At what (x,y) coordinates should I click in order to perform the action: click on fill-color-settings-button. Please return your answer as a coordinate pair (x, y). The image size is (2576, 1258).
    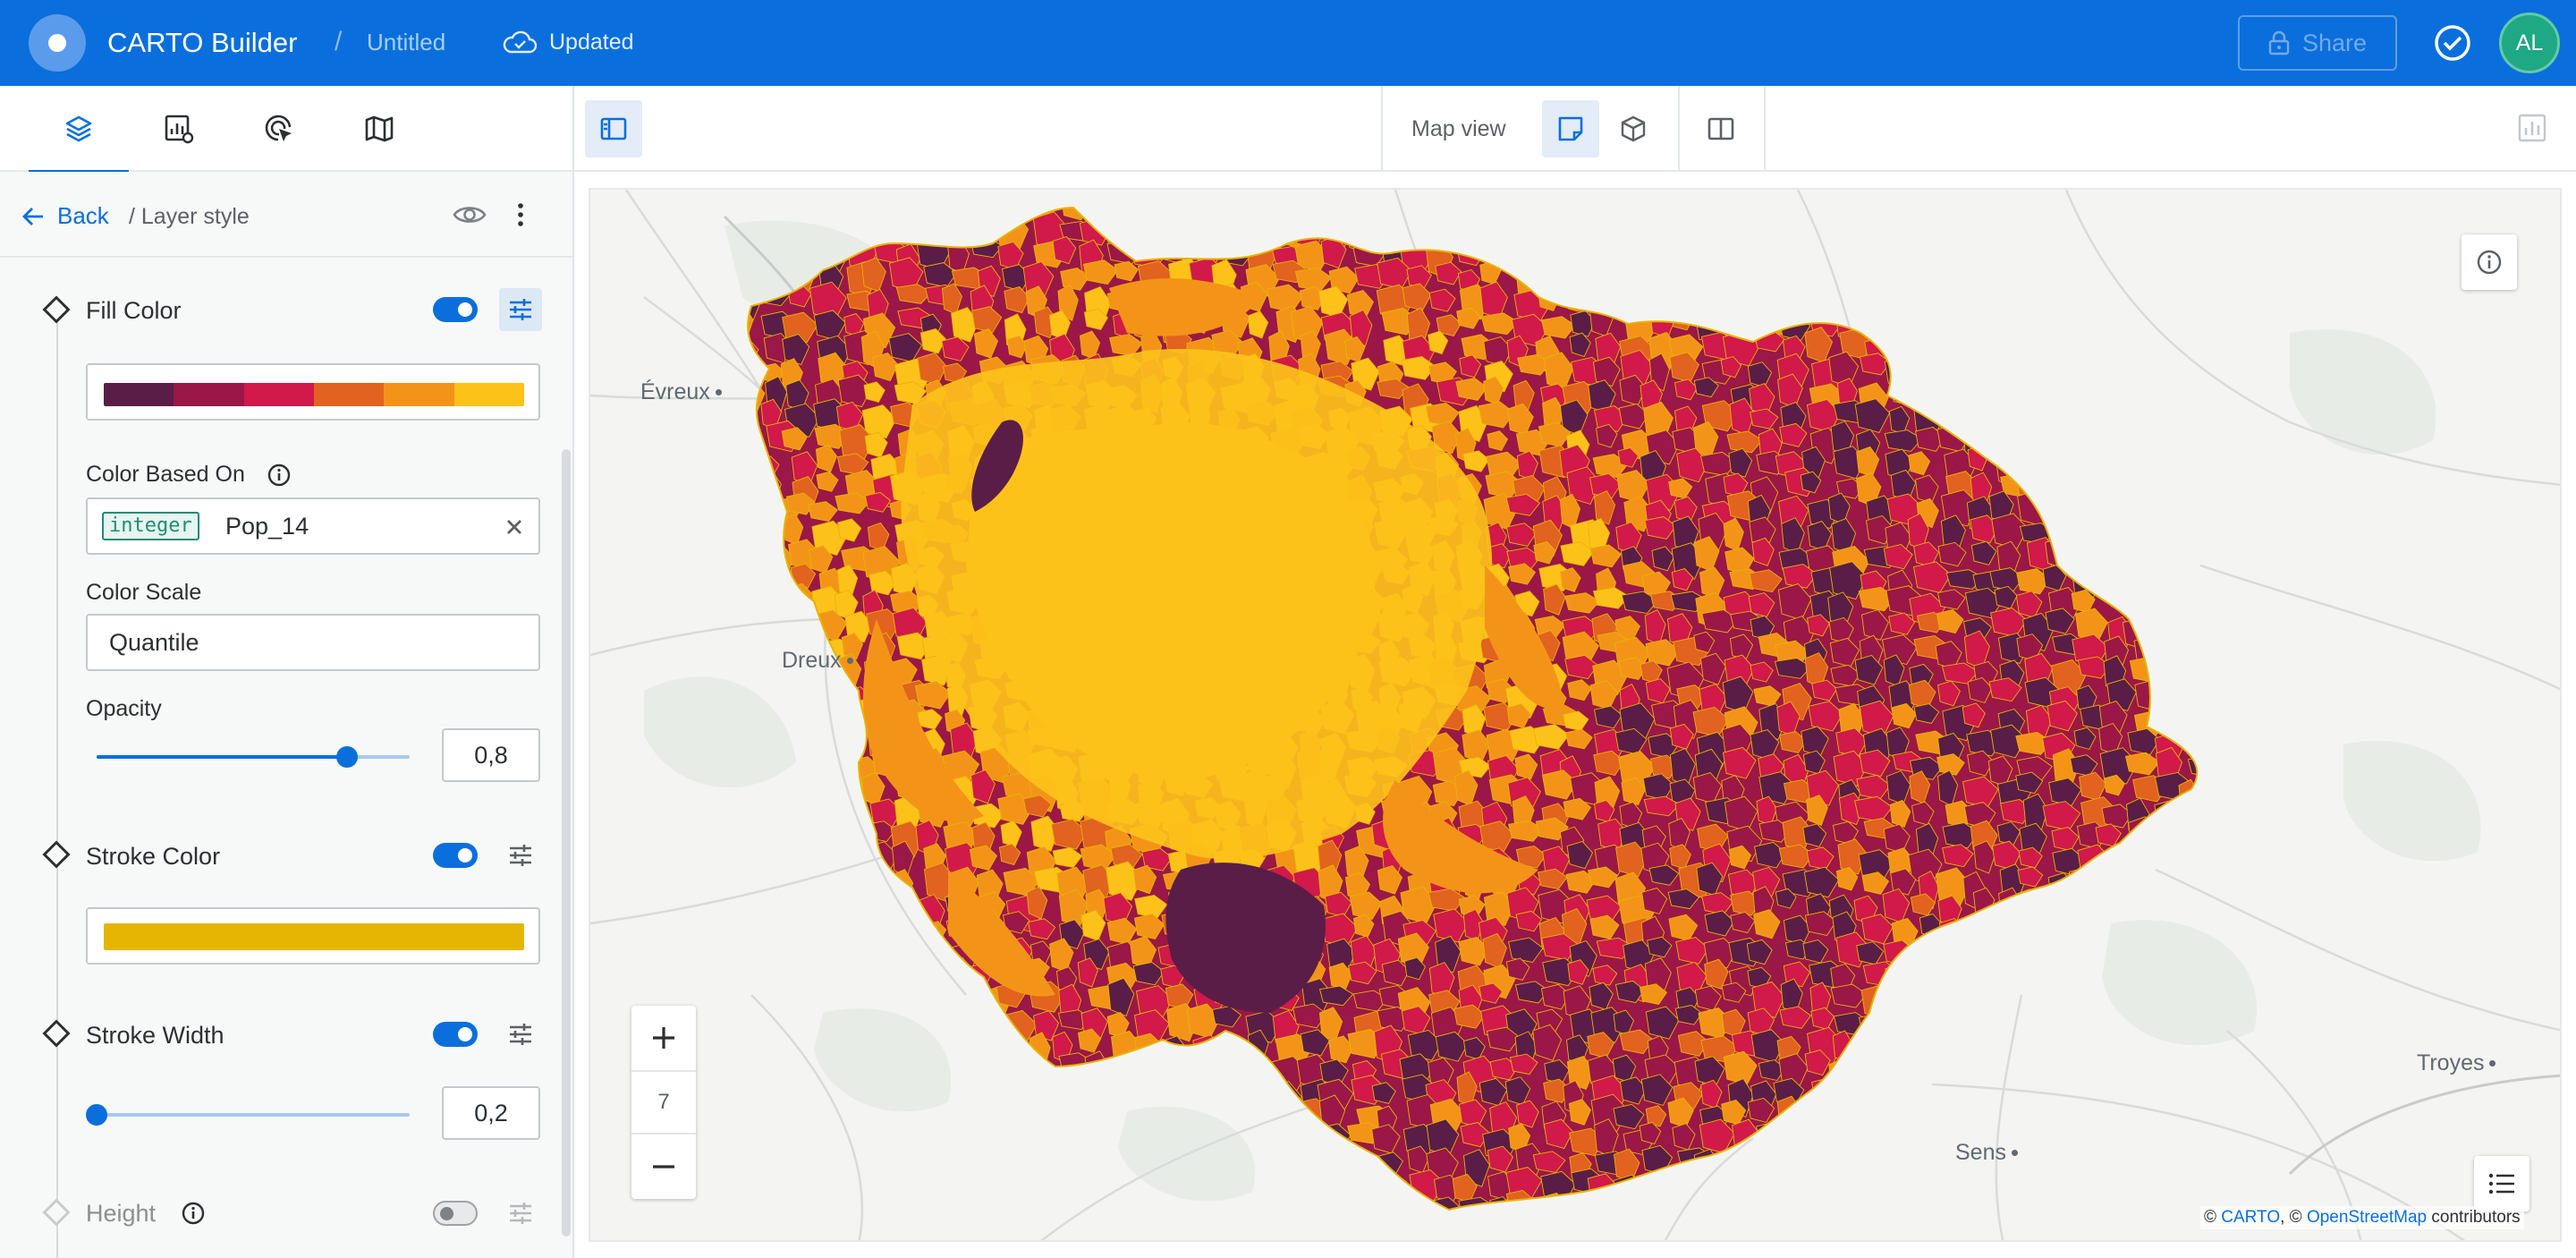
    Looking at the image, I should click on (520, 309).